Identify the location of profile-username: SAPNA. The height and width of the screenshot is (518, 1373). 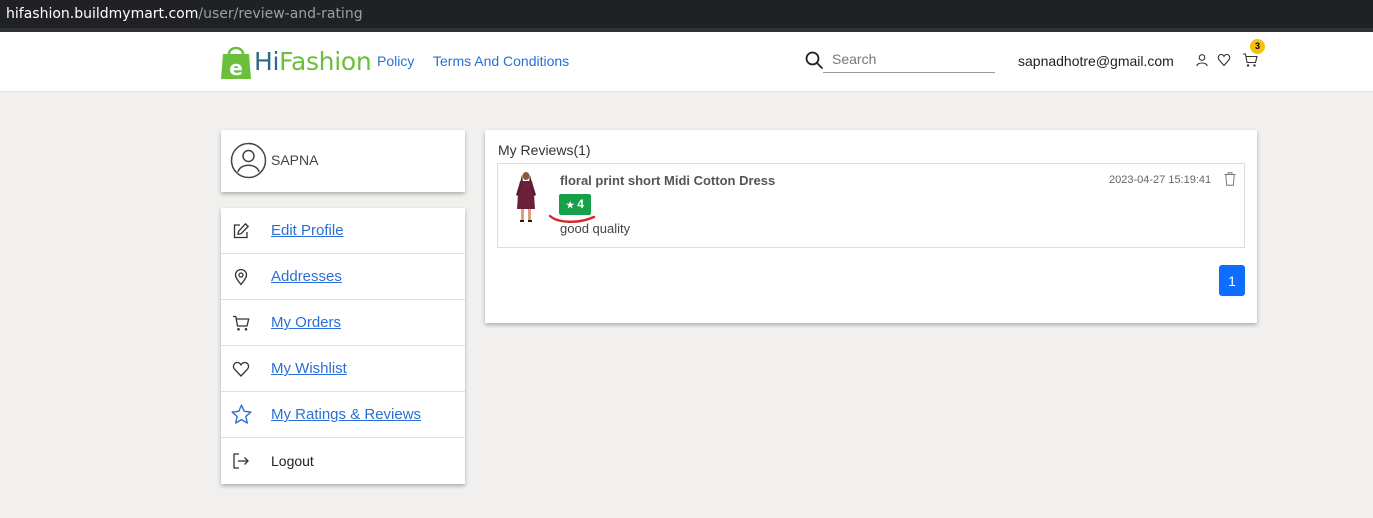
(295, 160).